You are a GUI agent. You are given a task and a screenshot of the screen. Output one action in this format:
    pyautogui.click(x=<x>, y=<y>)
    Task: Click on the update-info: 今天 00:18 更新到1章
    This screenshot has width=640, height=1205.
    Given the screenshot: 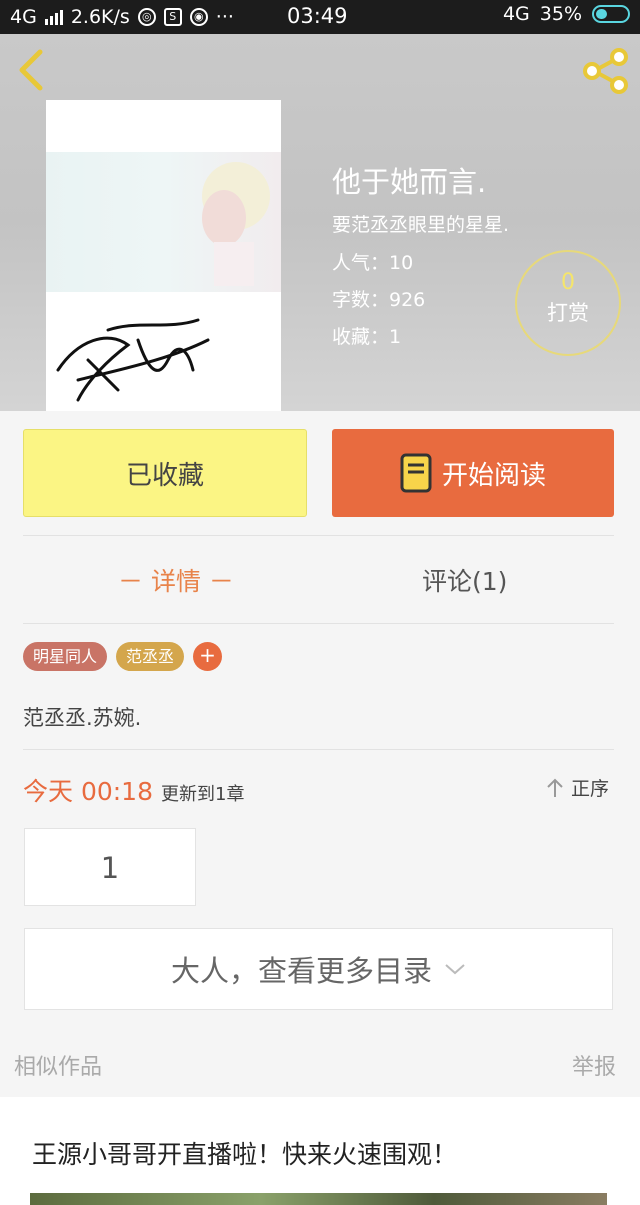 What is the action you would take?
    pyautogui.click(x=133, y=790)
    